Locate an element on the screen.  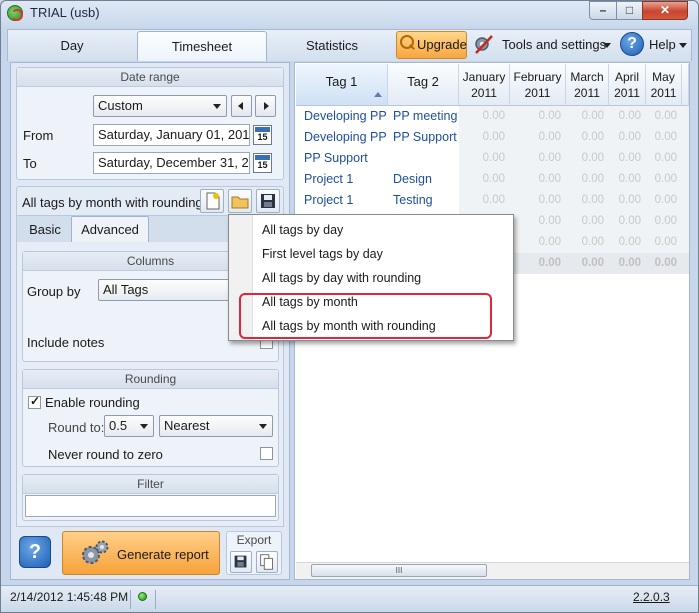
subtab-basic: Basic is located at coordinates (45, 230).